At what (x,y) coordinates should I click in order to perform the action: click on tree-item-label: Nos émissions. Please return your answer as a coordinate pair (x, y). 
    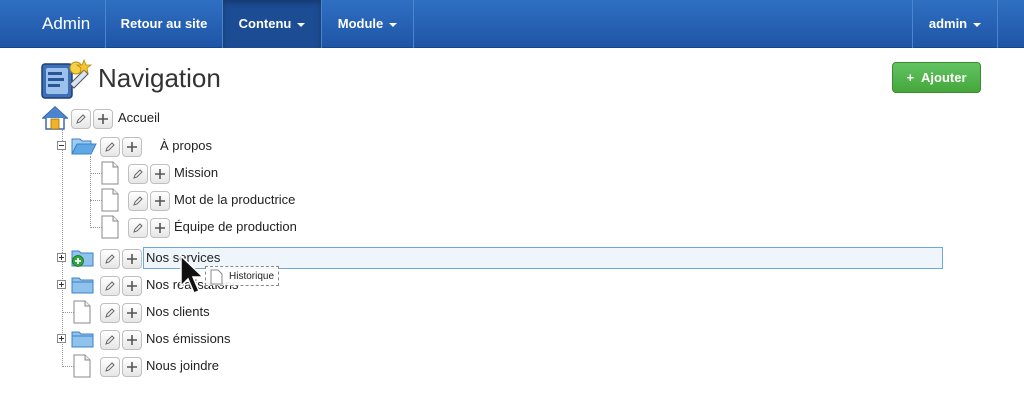
    Looking at the image, I should click on (188, 338).